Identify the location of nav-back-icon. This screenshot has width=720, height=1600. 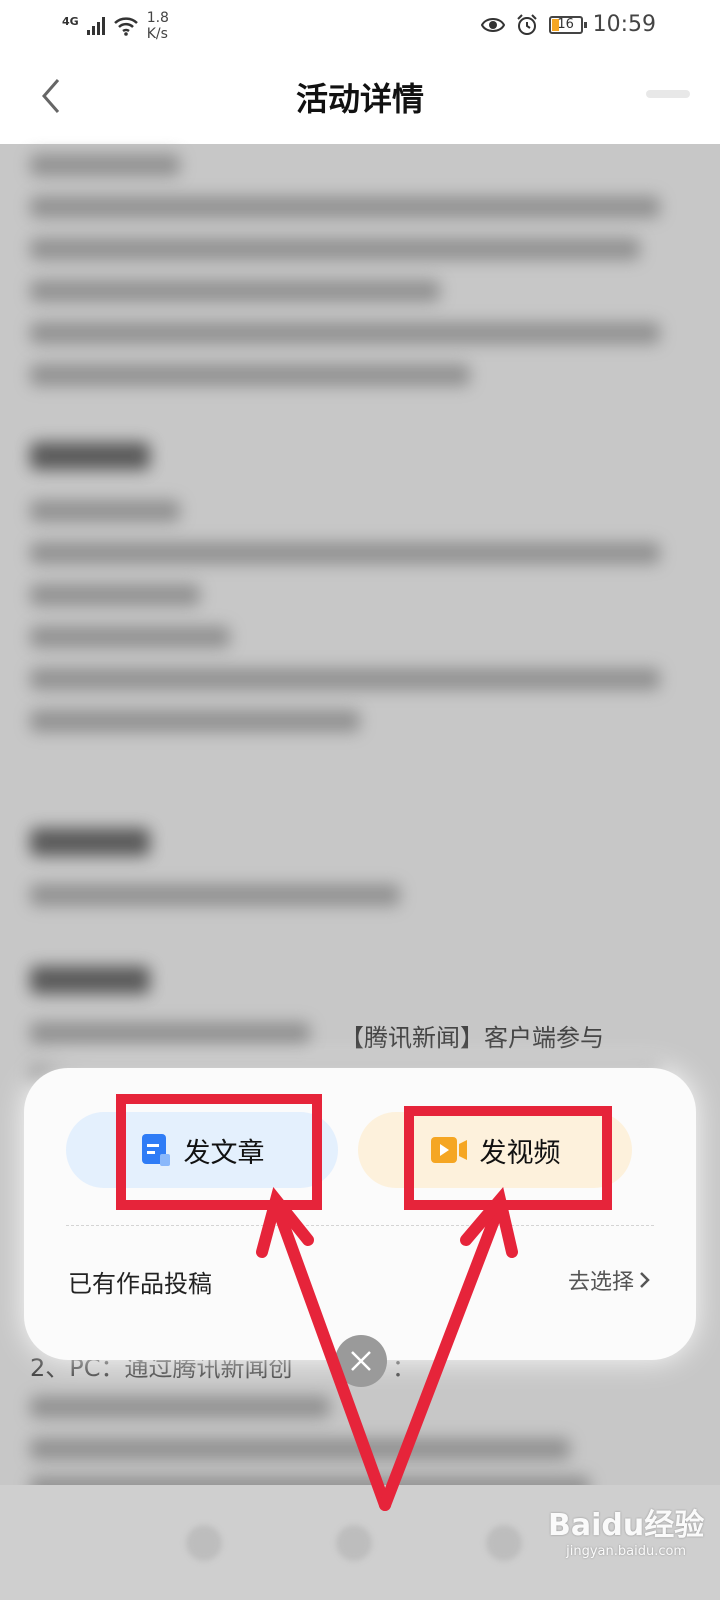
(204, 1543).